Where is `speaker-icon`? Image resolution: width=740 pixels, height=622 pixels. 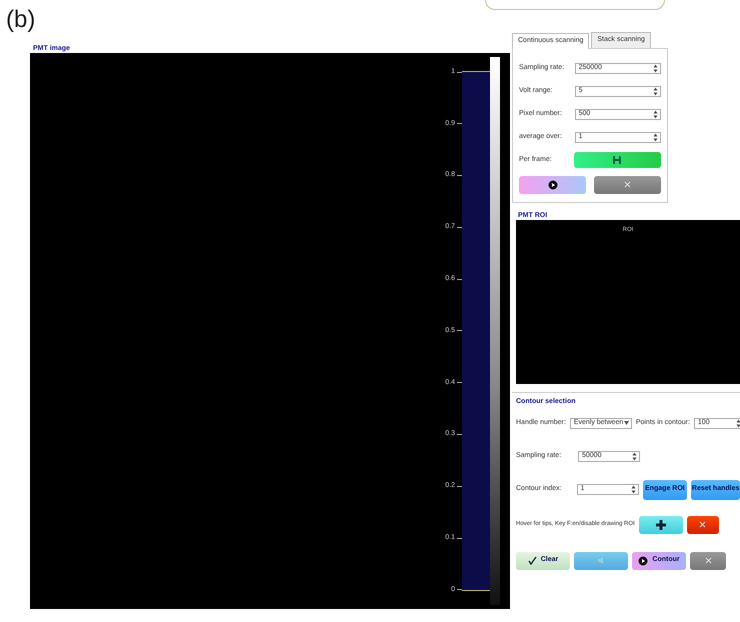 speaker-icon is located at coordinates (601, 560).